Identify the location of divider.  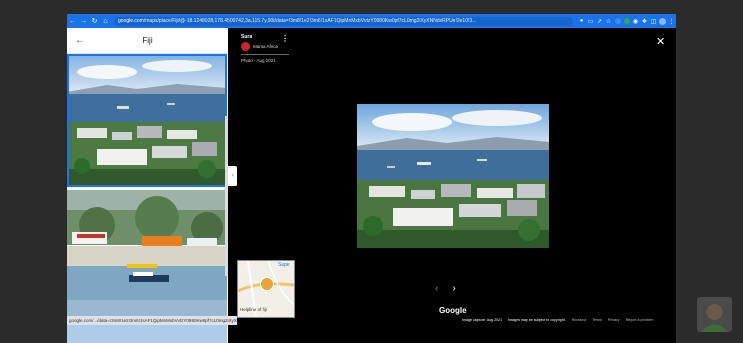
(265, 54).